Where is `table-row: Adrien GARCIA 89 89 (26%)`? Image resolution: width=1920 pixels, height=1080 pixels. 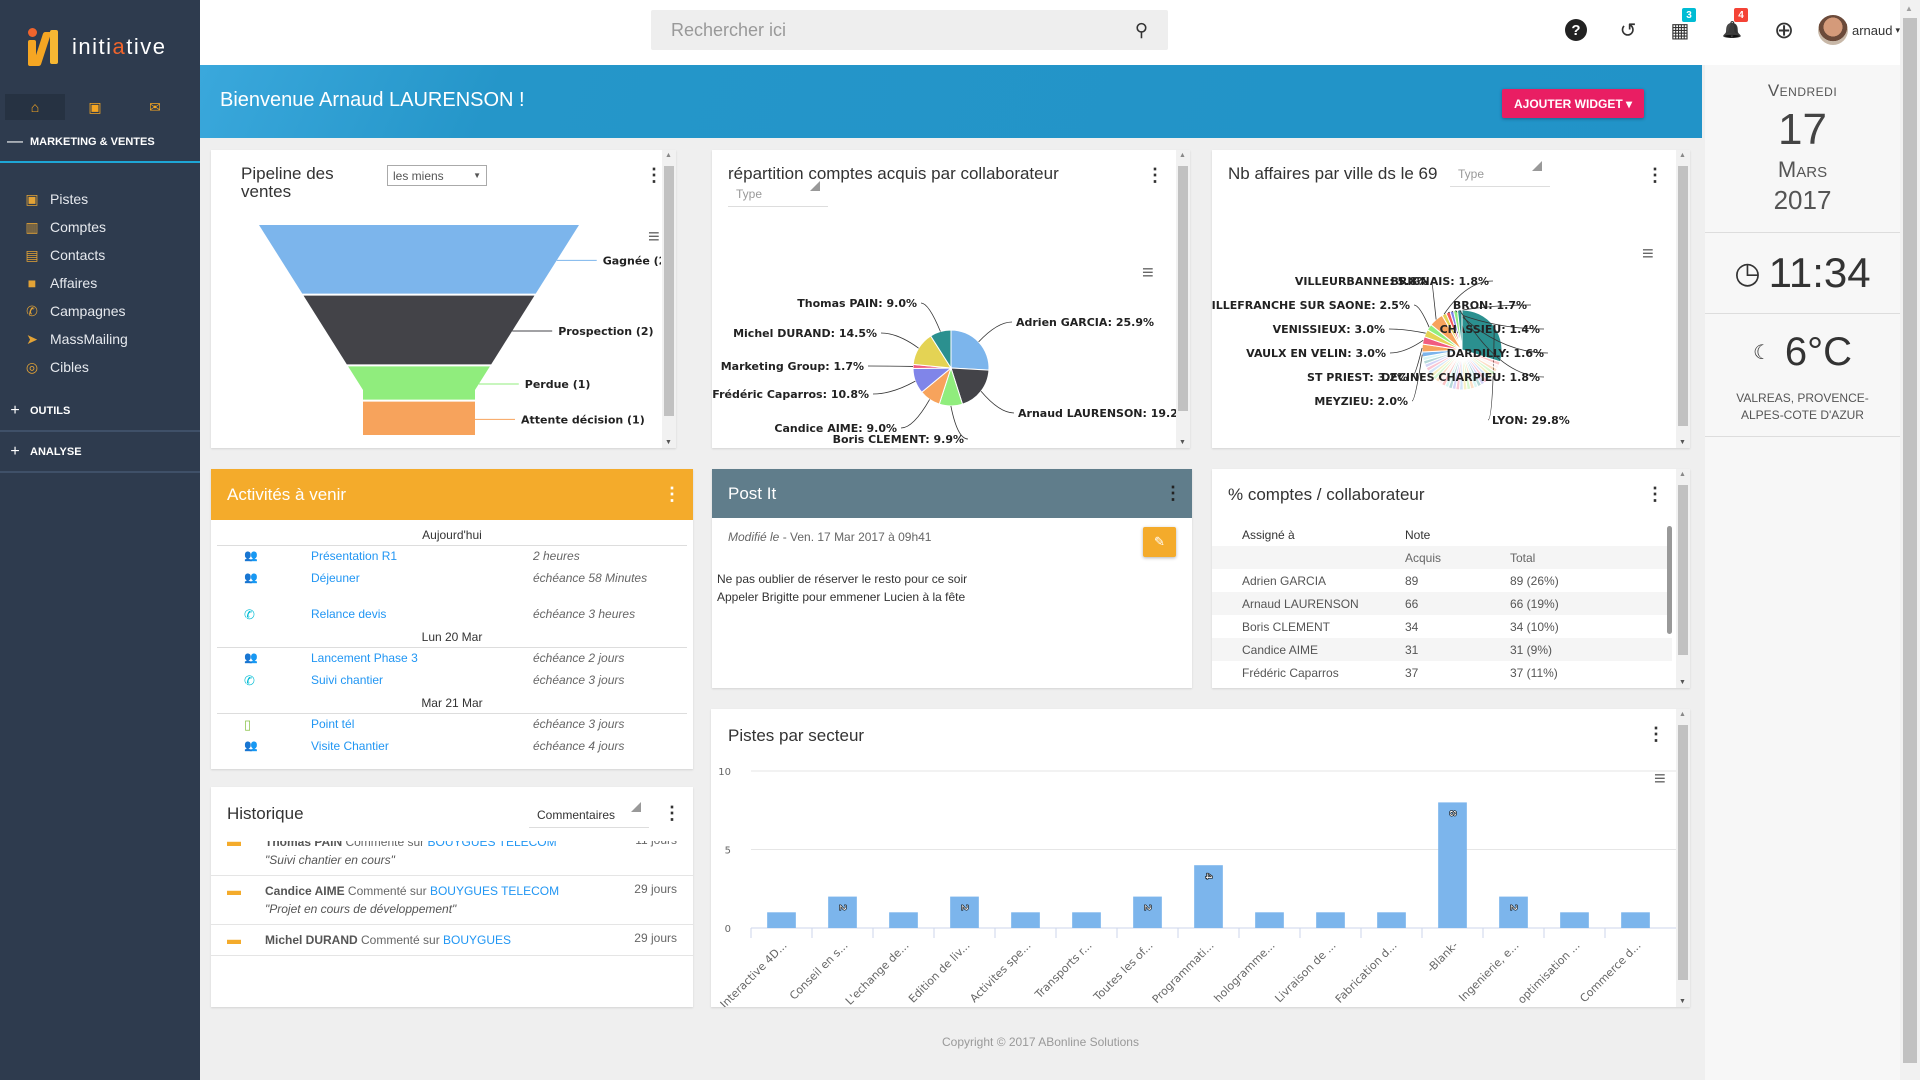
table-row: Adrien GARCIA 89 89 (26%) is located at coordinates (1442, 580).